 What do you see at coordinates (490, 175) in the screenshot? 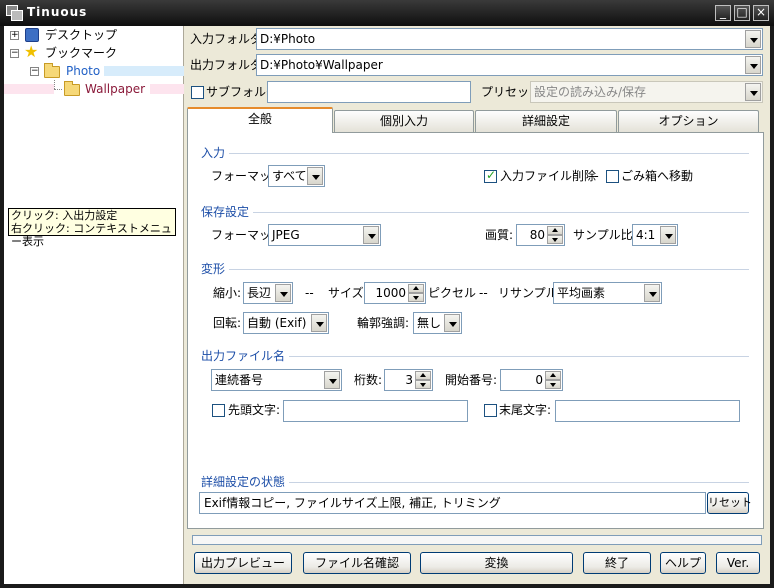
I see `delete-input-checkbox` at bounding box center [490, 175].